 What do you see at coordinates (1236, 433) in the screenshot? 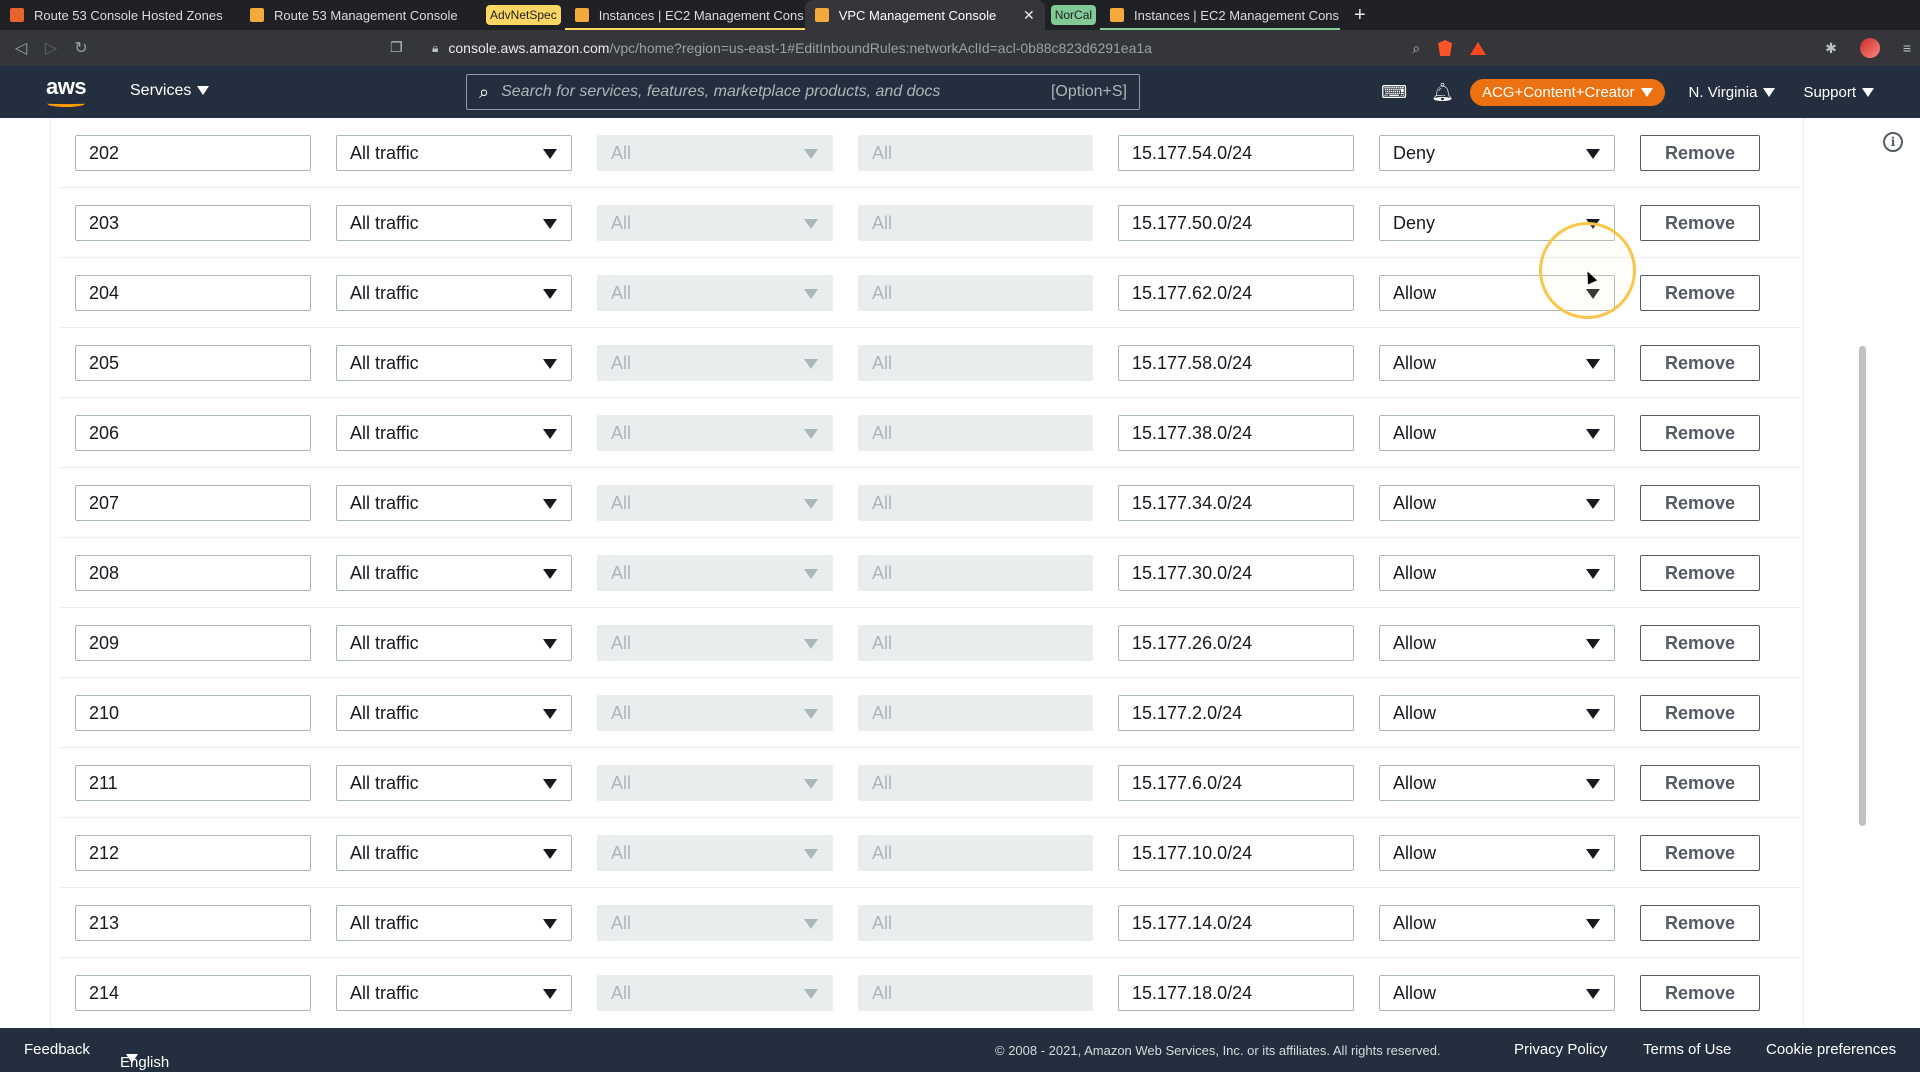
I see `source-cidr-input: 15.177.38.0/24` at bounding box center [1236, 433].